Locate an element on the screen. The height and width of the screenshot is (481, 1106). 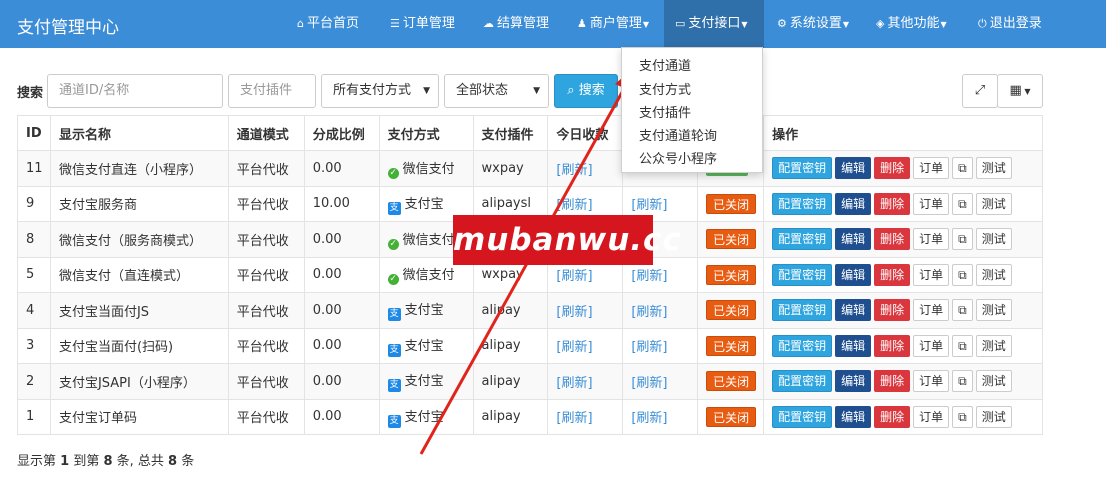
menu-item-payment-plugin: 支付插件 is located at coordinates (665, 111).